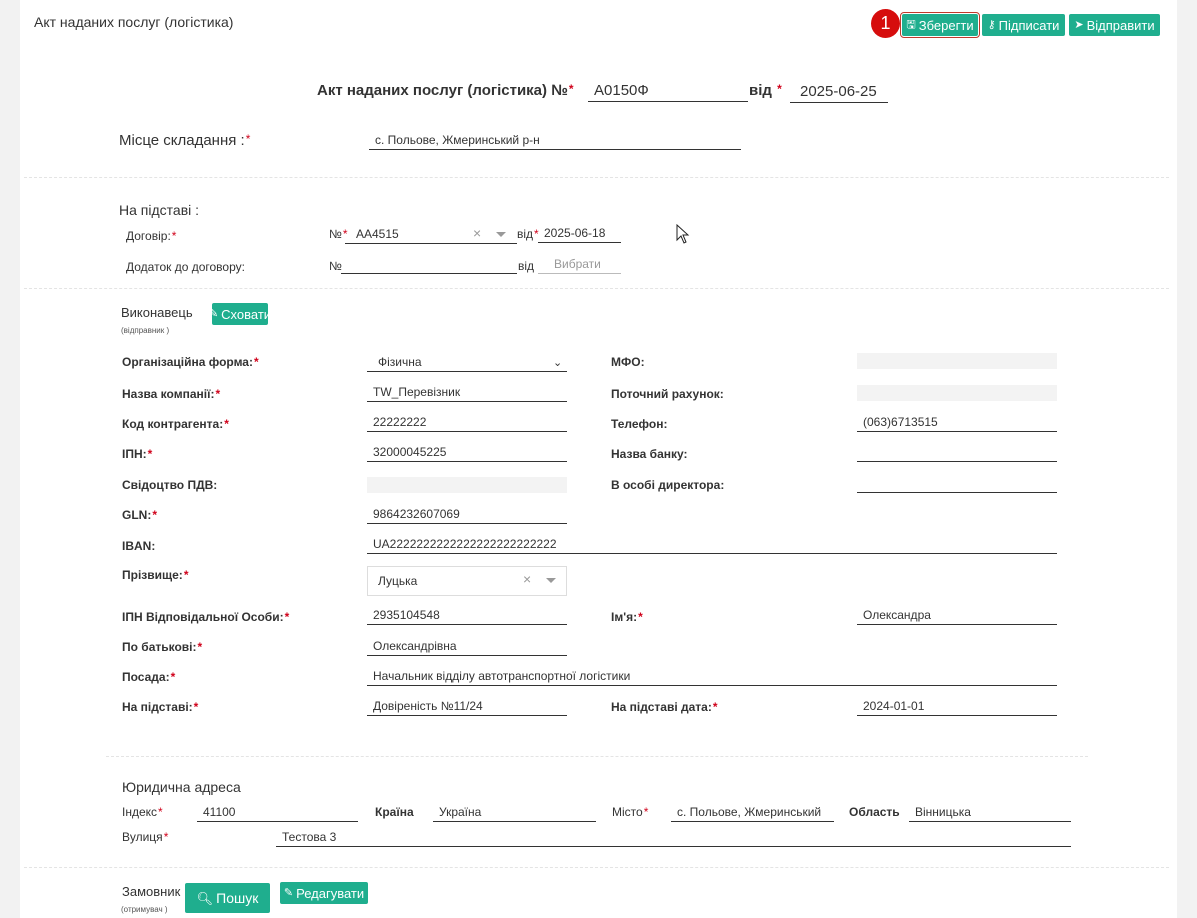 The image size is (1197, 918). Describe the element at coordinates (137, 454) in the screenshot. I see `ipn-label: ІПН:*` at that location.